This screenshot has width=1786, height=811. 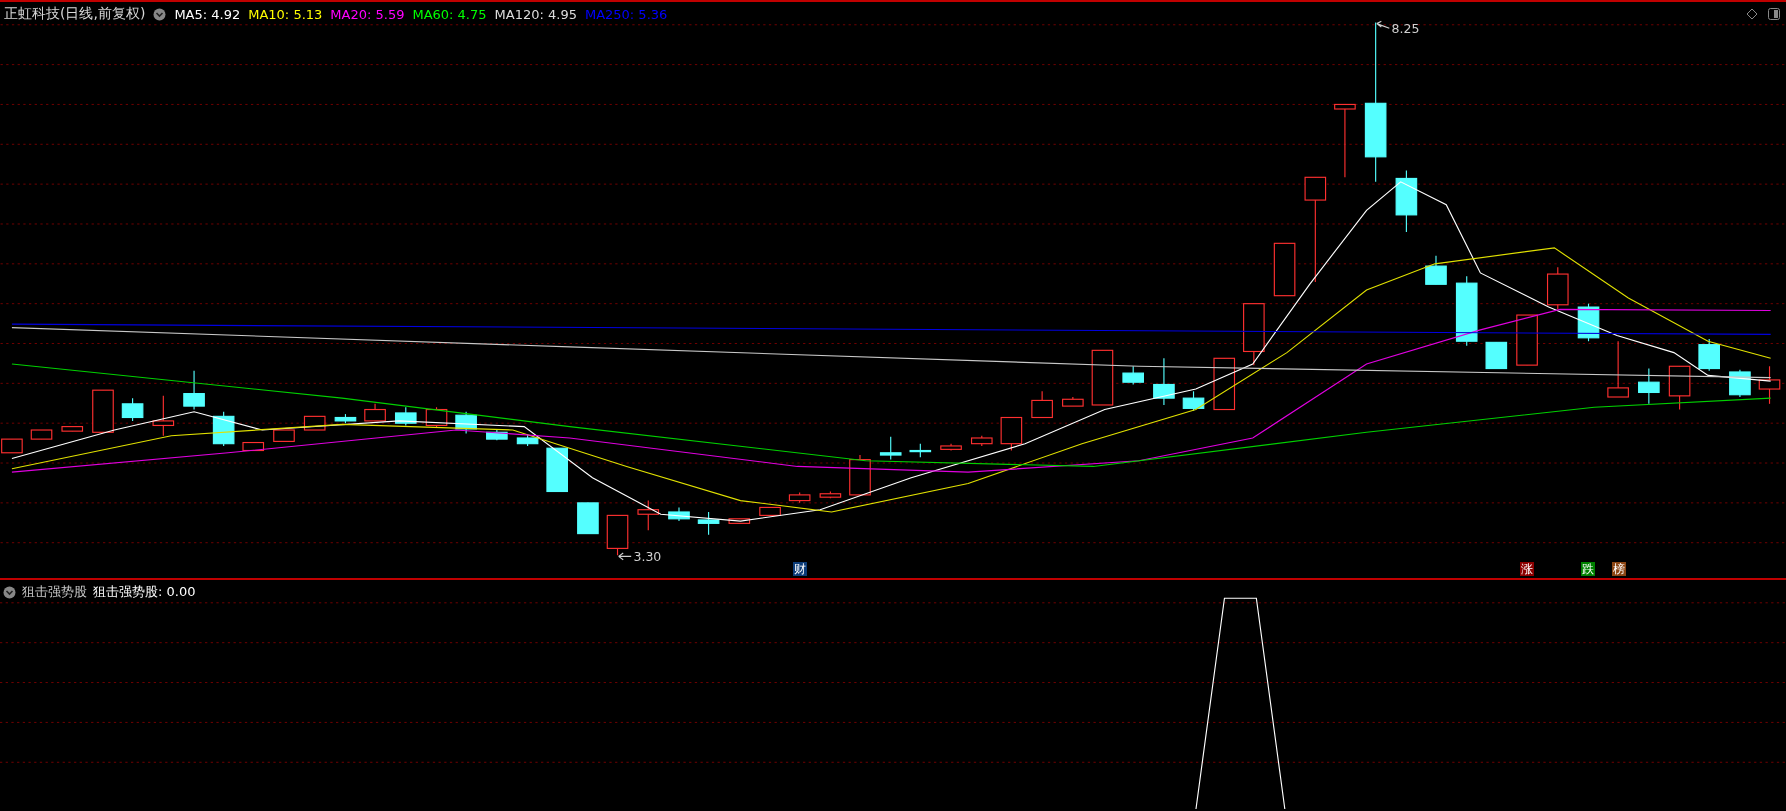 I want to click on event-marker: 榜, so click(x=1618, y=569).